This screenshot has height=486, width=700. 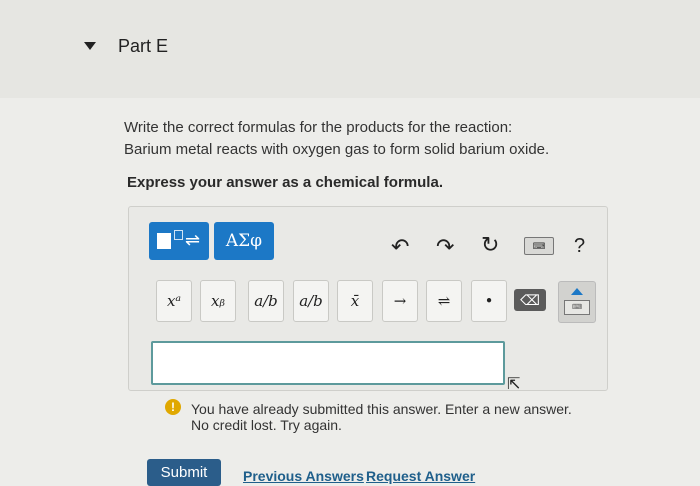 I want to click on undo-icon: ↶, so click(x=400, y=247).